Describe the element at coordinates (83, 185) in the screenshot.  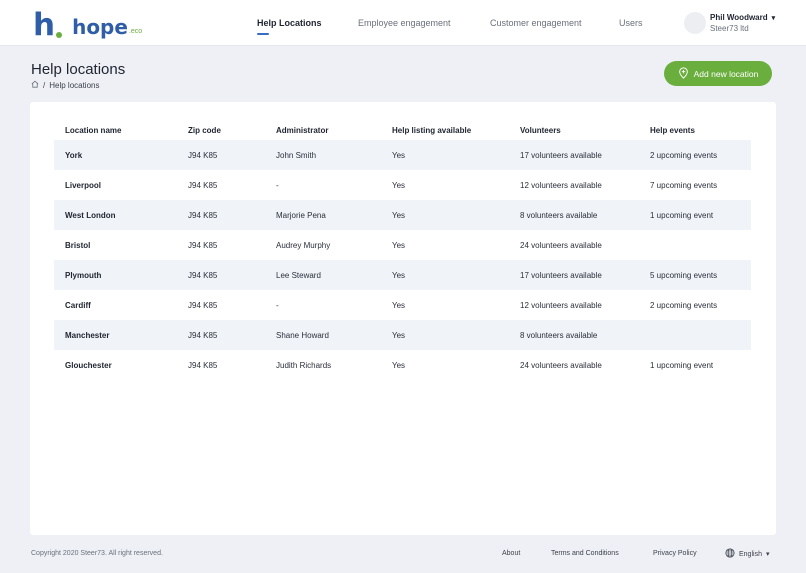
I see `cell-location-name: Liverpool` at that location.